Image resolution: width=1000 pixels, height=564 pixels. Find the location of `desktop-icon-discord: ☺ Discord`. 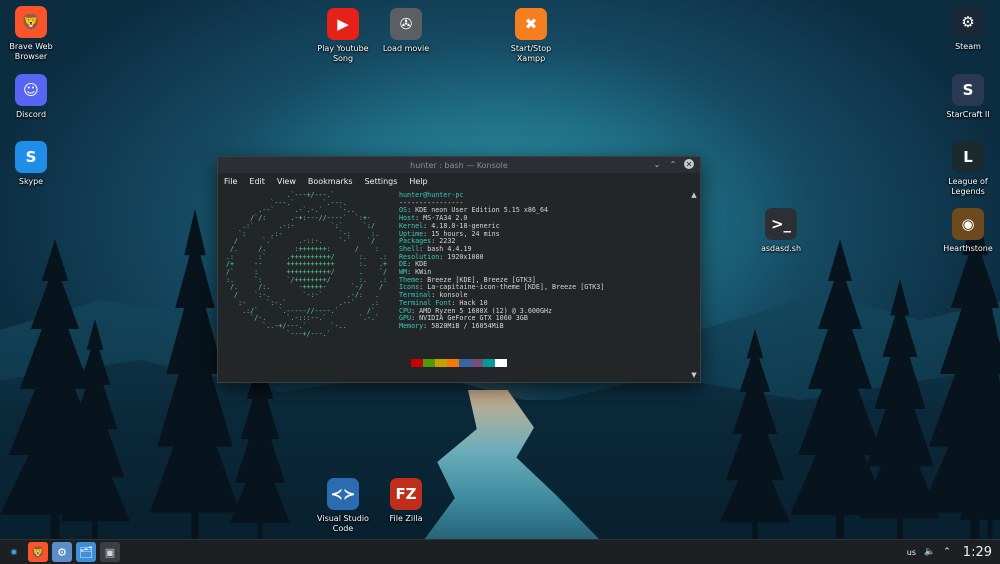

desktop-icon-discord: ☺ Discord is located at coordinates (33, 97).